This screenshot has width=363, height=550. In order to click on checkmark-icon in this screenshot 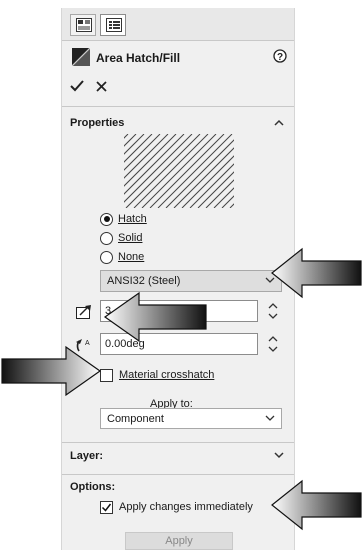, I will do `click(106, 507)`.